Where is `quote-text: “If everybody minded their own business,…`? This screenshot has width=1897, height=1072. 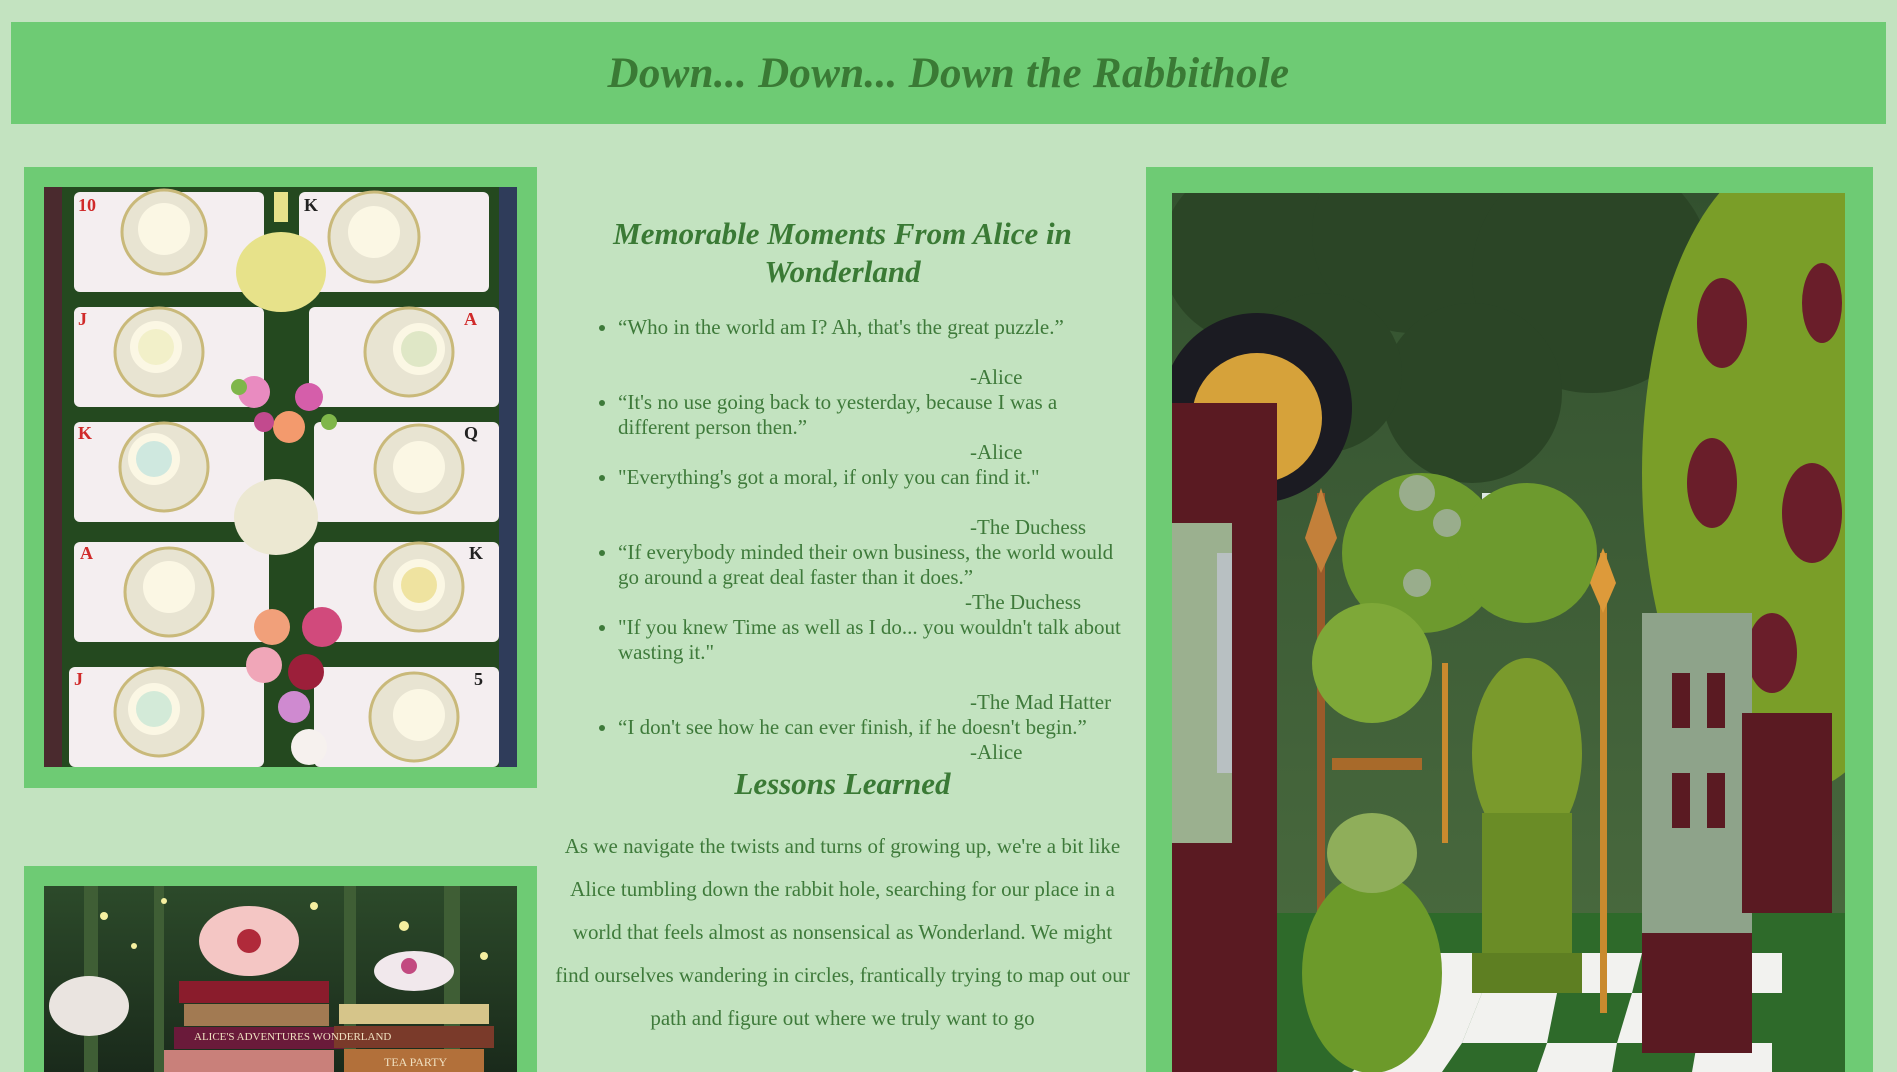 quote-text: “If everybody minded their own business,… is located at coordinates (866, 564).